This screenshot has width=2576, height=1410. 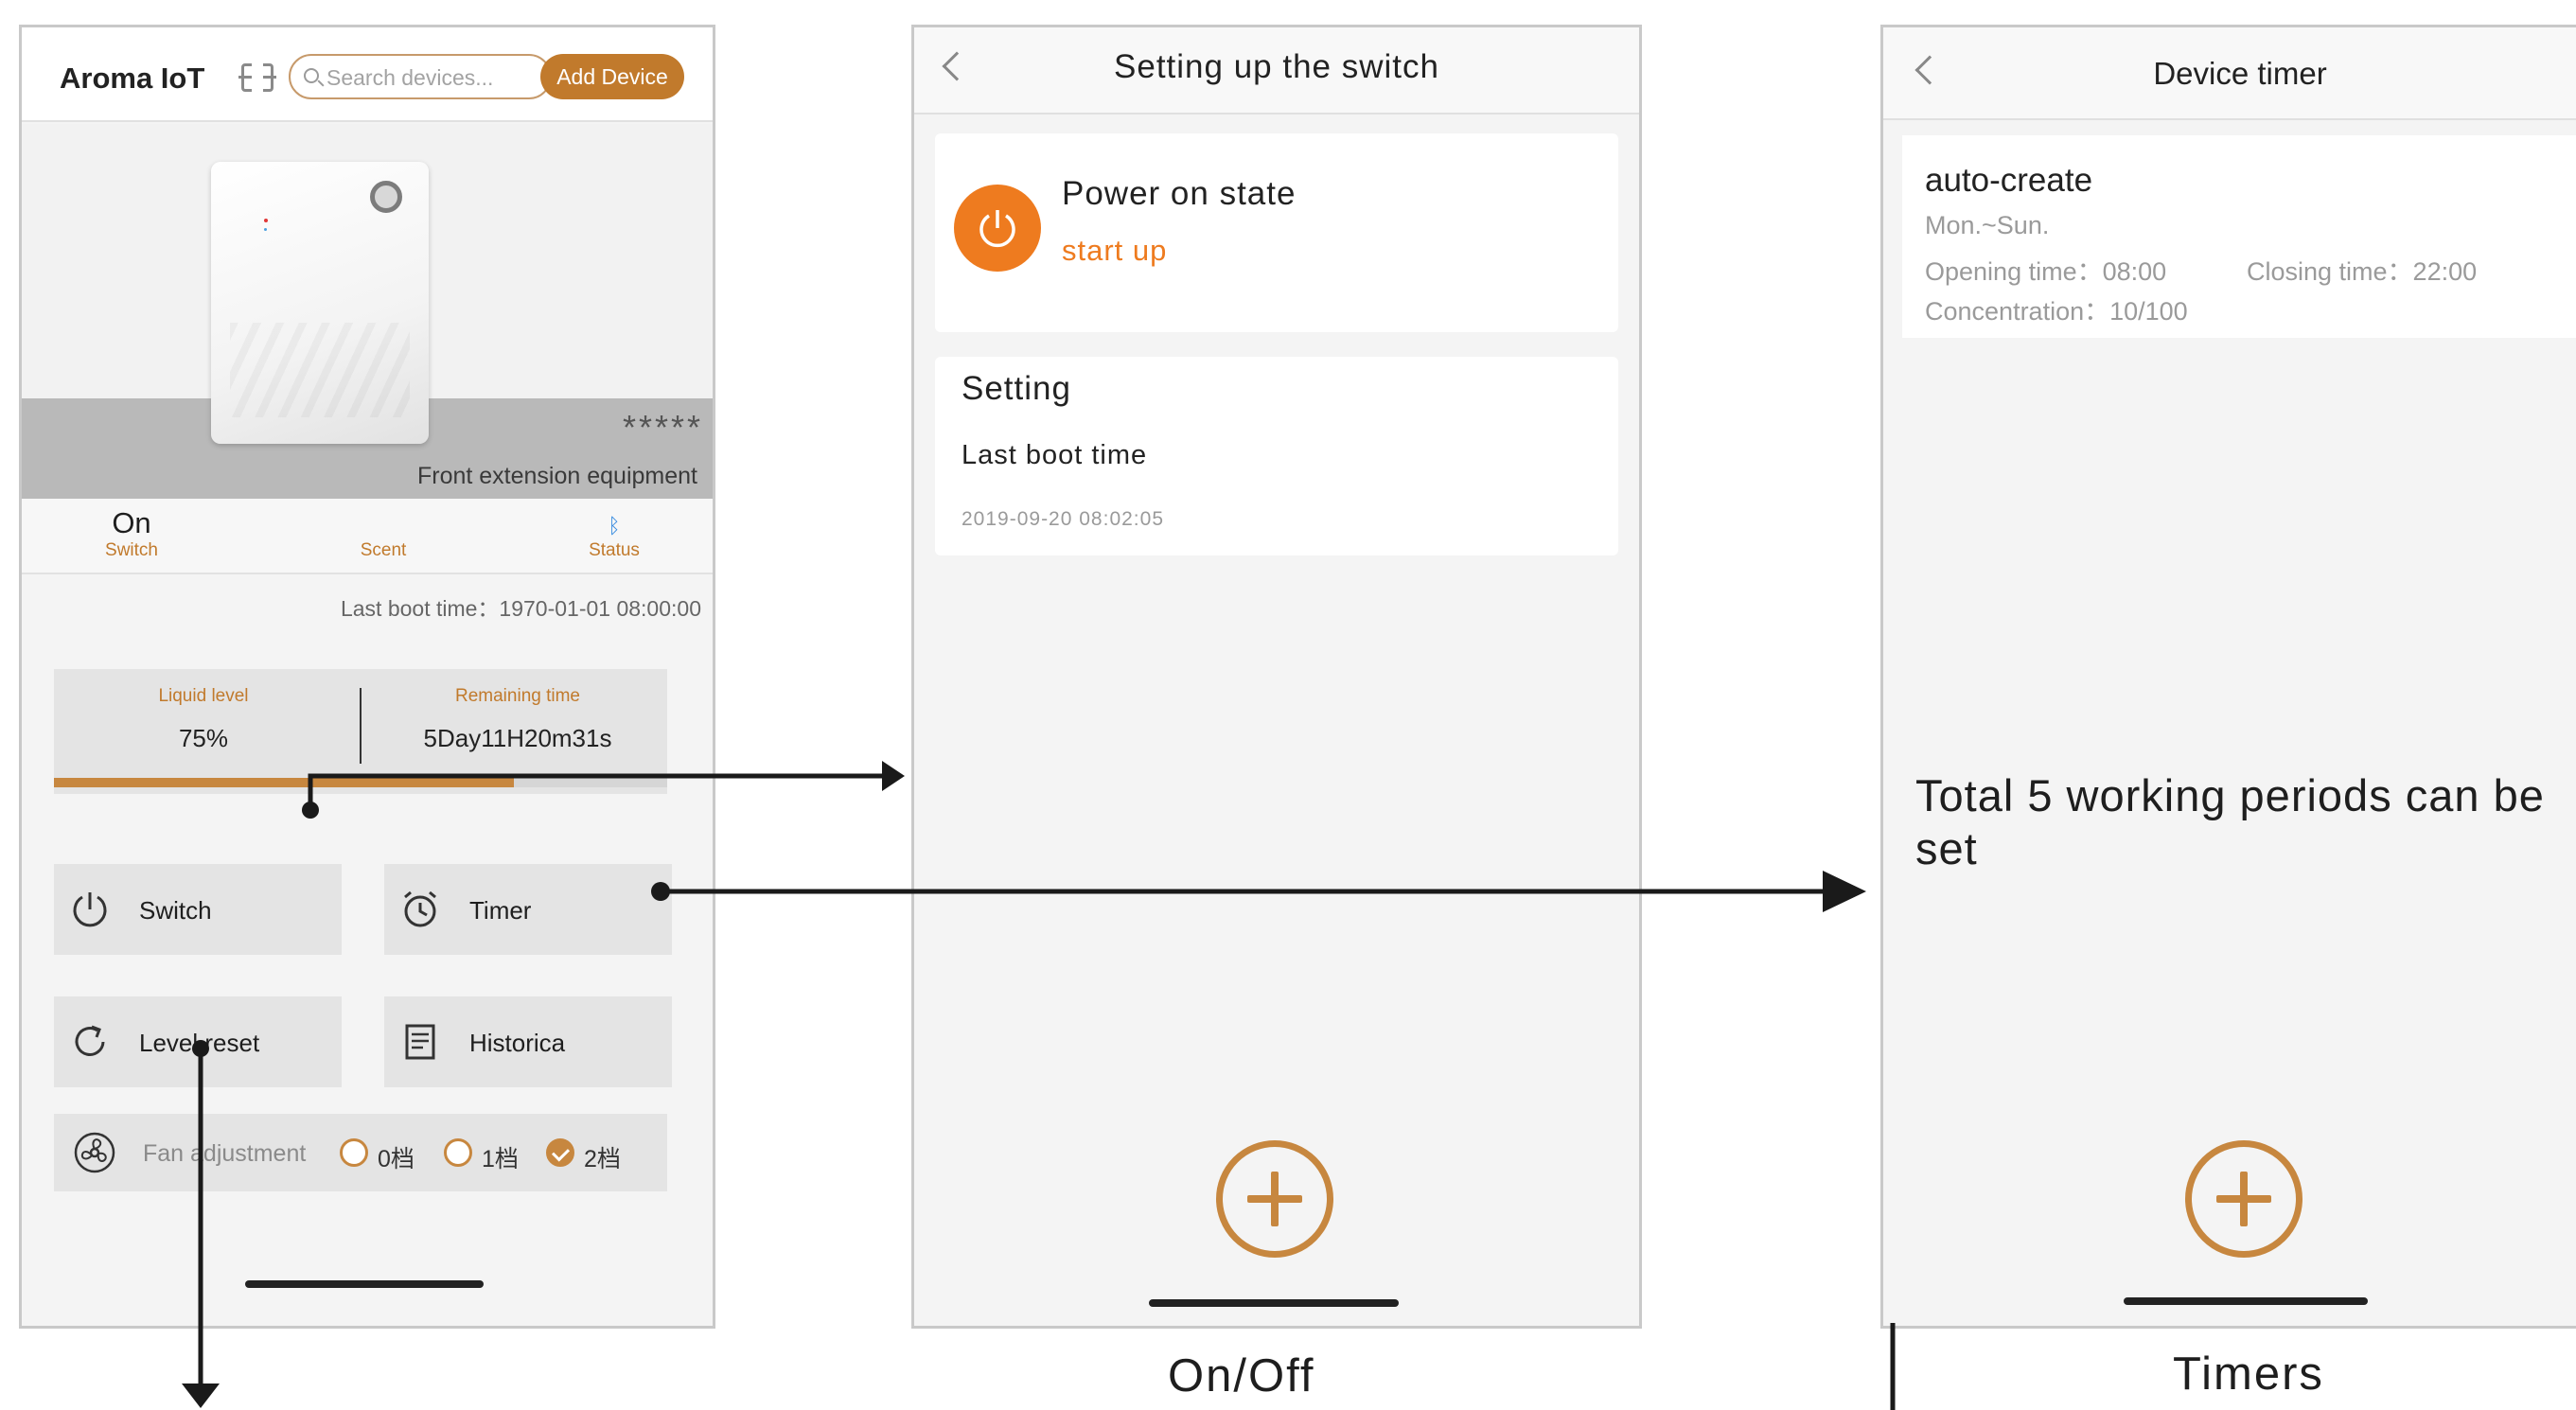 What do you see at coordinates (1055, 455) in the screenshot?
I see `last-boot-label: Last boot time` at bounding box center [1055, 455].